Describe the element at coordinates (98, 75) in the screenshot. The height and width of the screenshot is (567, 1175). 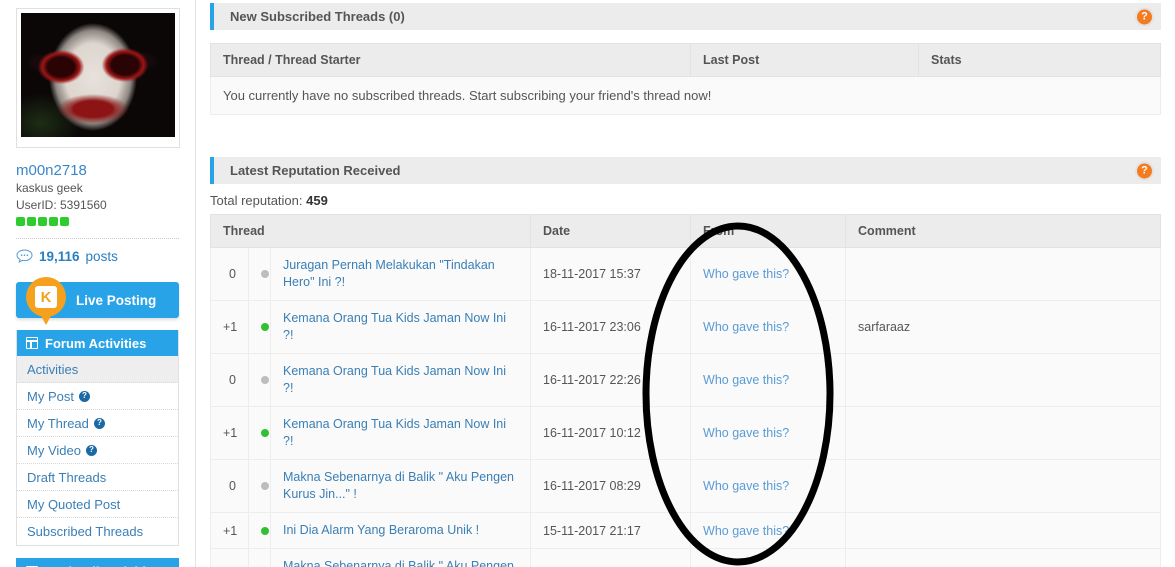
I see `user-avatar-image` at that location.